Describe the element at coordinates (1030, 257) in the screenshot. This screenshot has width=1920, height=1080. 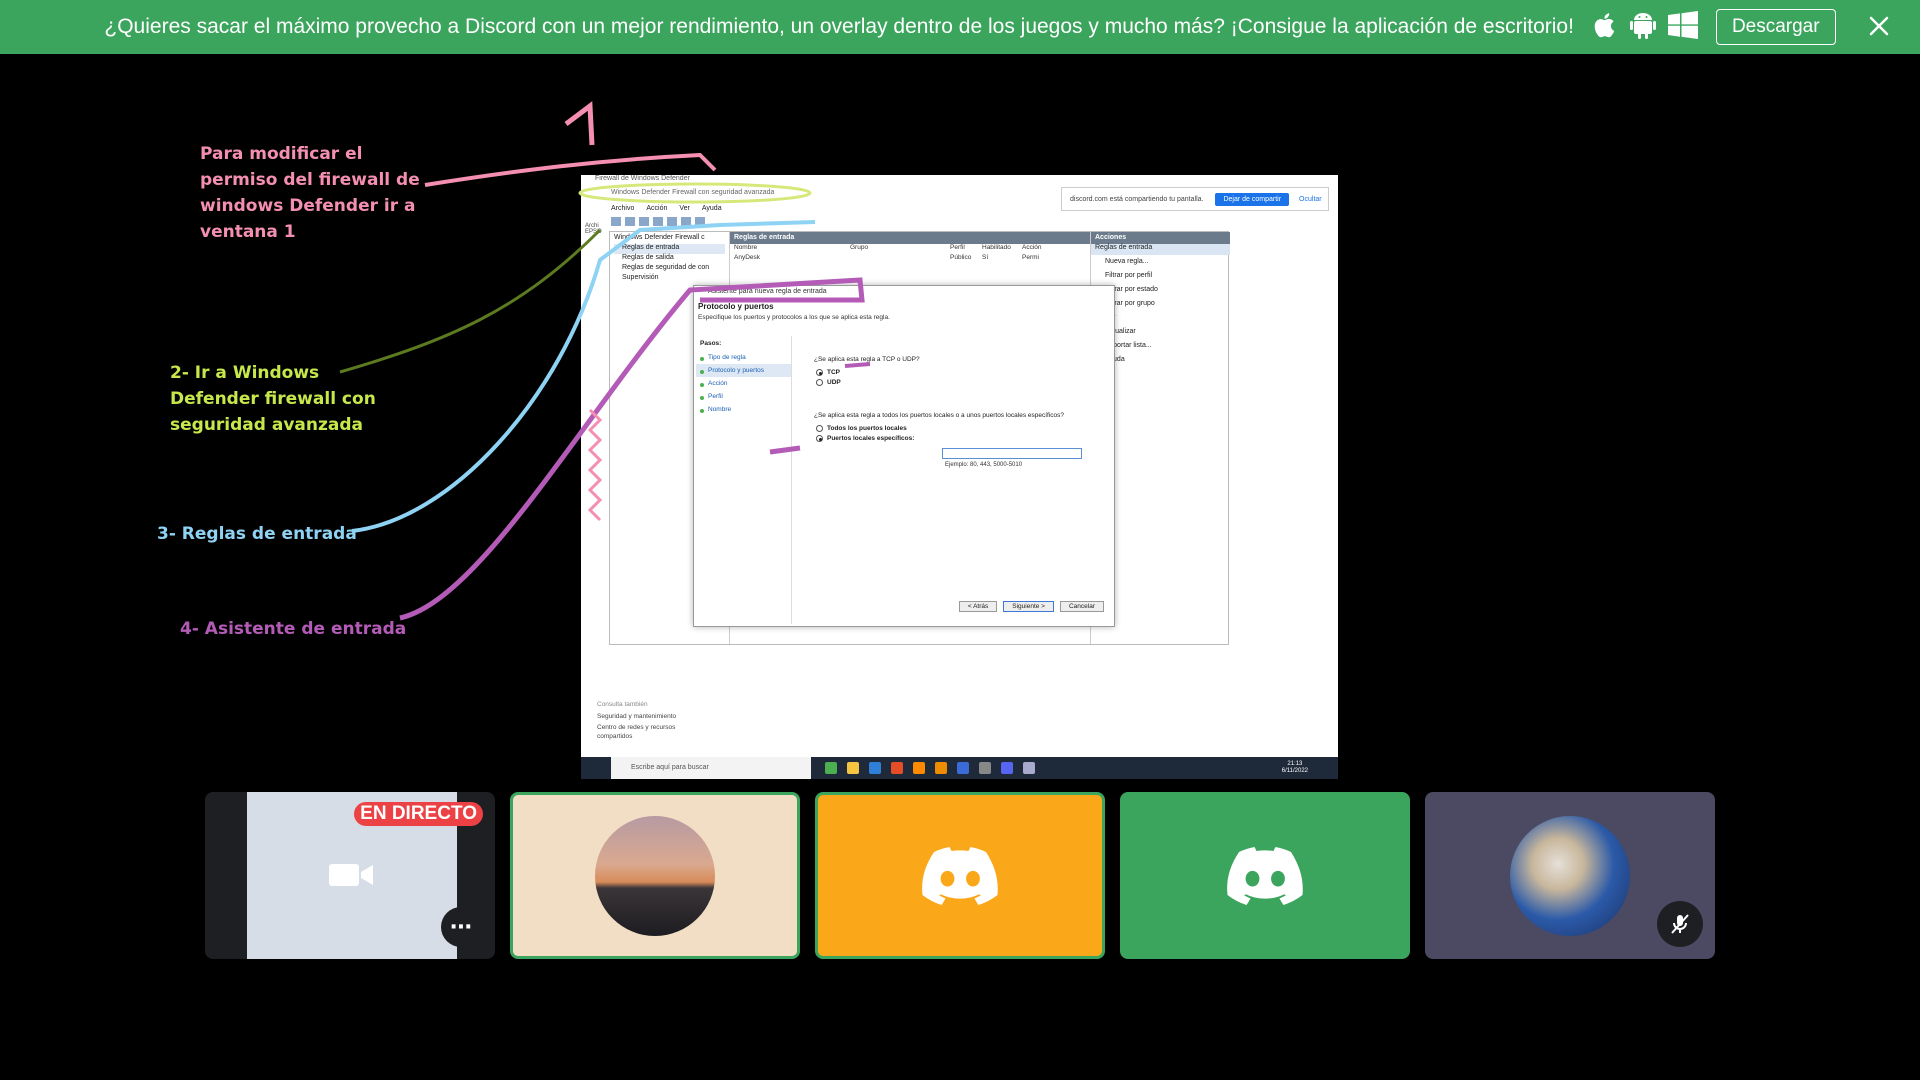
I see `rule-action: Permi` at that location.